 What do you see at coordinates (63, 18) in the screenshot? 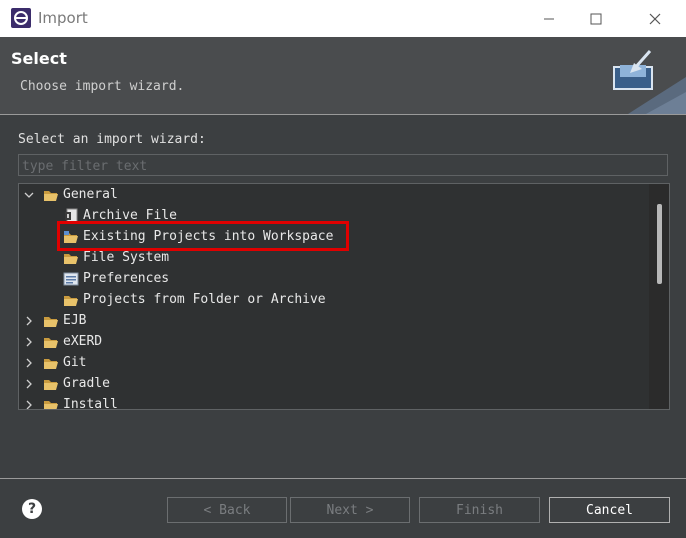
I see `window-title: Import` at bounding box center [63, 18].